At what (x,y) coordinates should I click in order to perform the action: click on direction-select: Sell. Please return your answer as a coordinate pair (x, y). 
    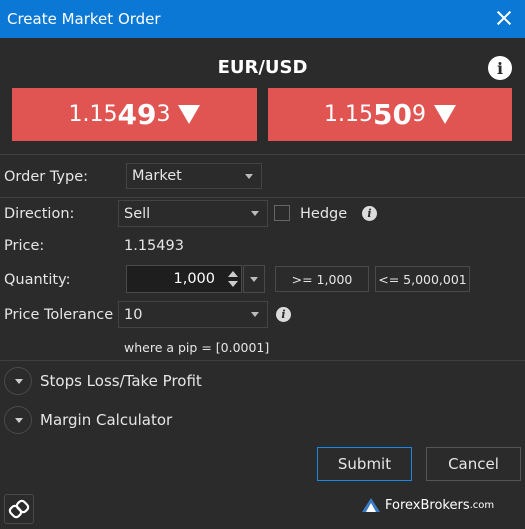
    Looking at the image, I should click on (193, 213).